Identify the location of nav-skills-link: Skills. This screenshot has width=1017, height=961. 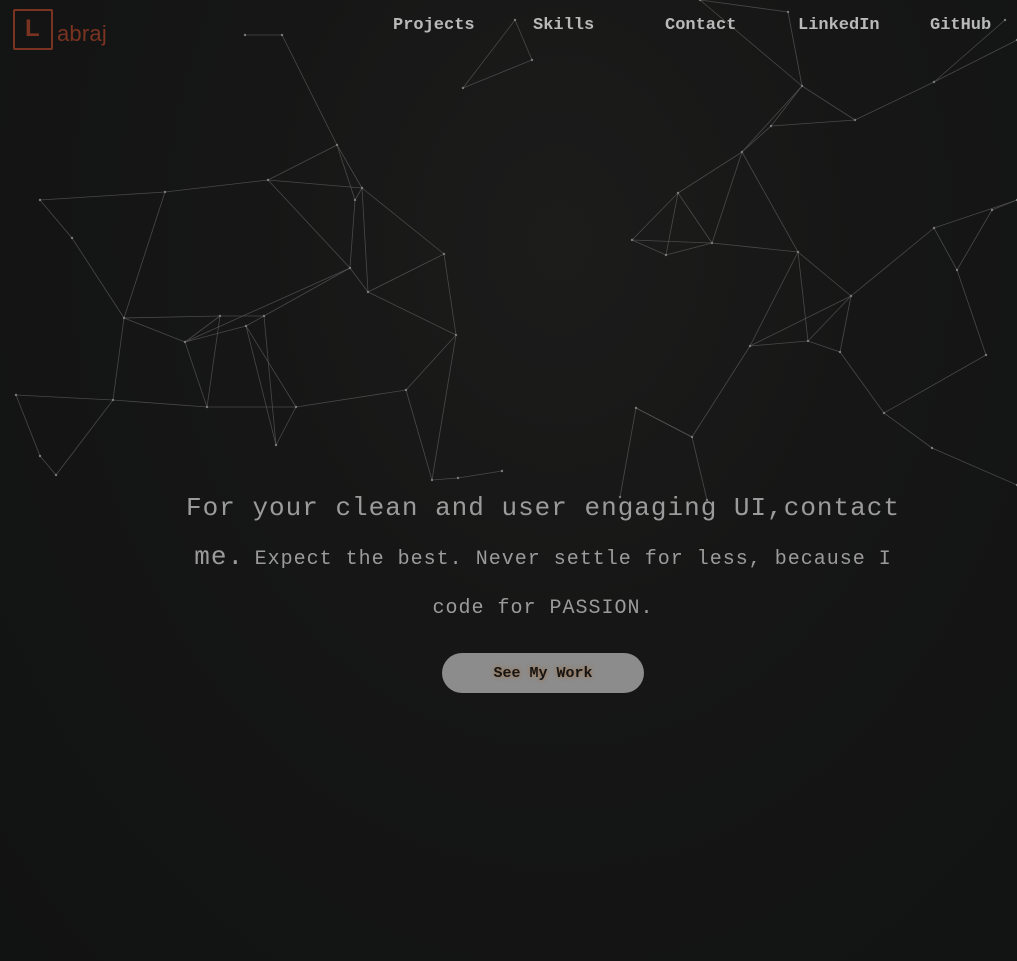
(563, 25).